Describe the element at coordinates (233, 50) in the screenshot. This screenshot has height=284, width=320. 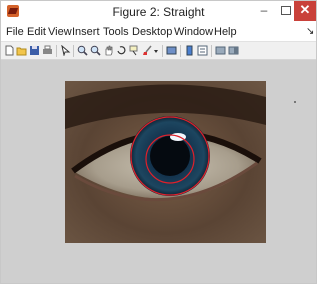
I see `show-plot-tools-icon` at that location.